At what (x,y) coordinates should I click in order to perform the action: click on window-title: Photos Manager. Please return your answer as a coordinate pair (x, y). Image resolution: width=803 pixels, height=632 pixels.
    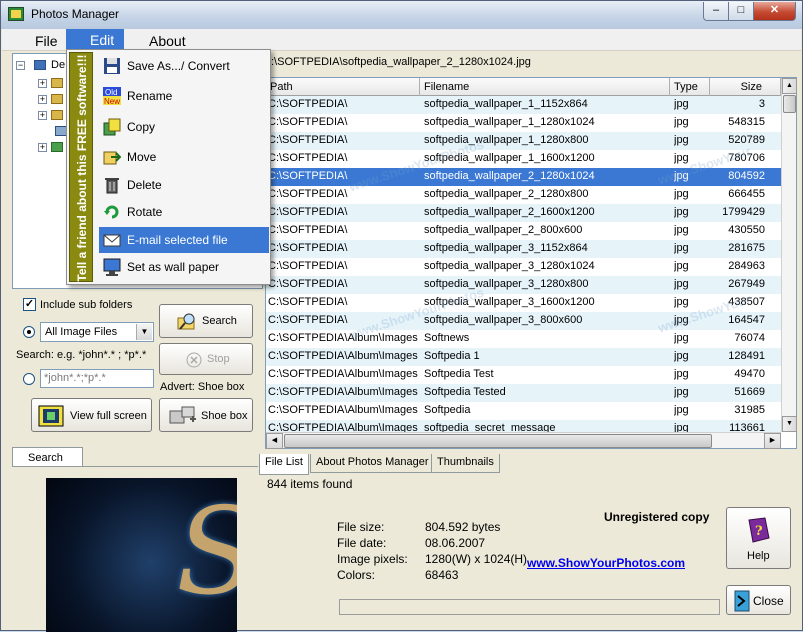
    Looking at the image, I should click on (75, 14).